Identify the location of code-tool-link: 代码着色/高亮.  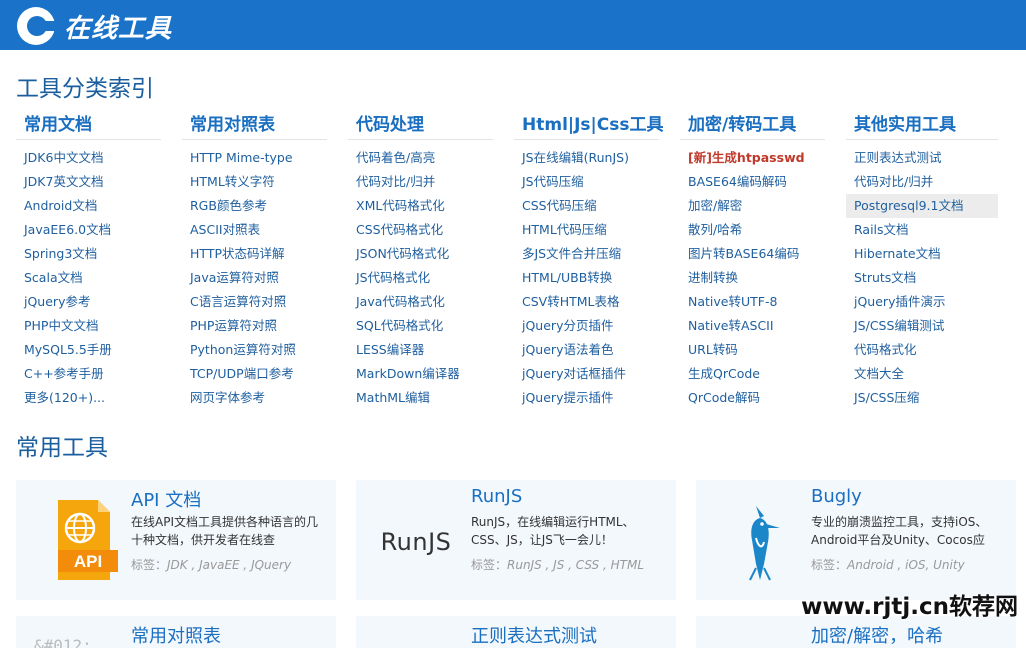
(420, 158).